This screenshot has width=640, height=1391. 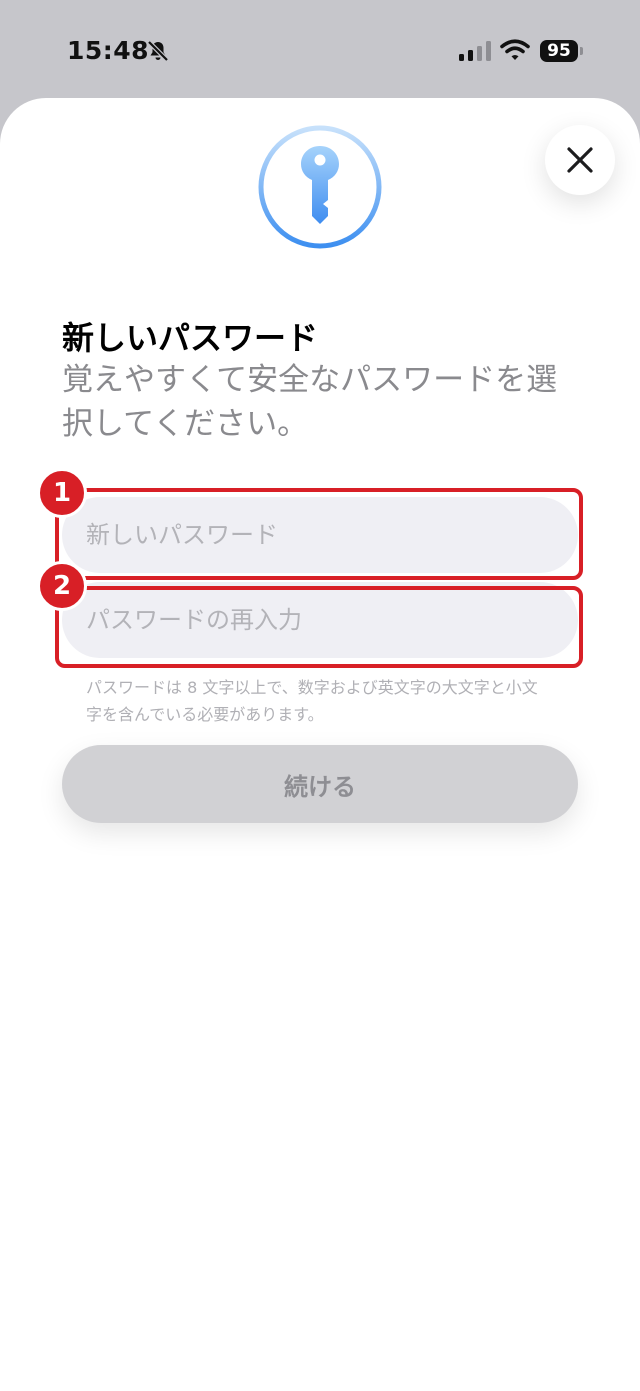 I want to click on bell-slash-icon, so click(x=158, y=51).